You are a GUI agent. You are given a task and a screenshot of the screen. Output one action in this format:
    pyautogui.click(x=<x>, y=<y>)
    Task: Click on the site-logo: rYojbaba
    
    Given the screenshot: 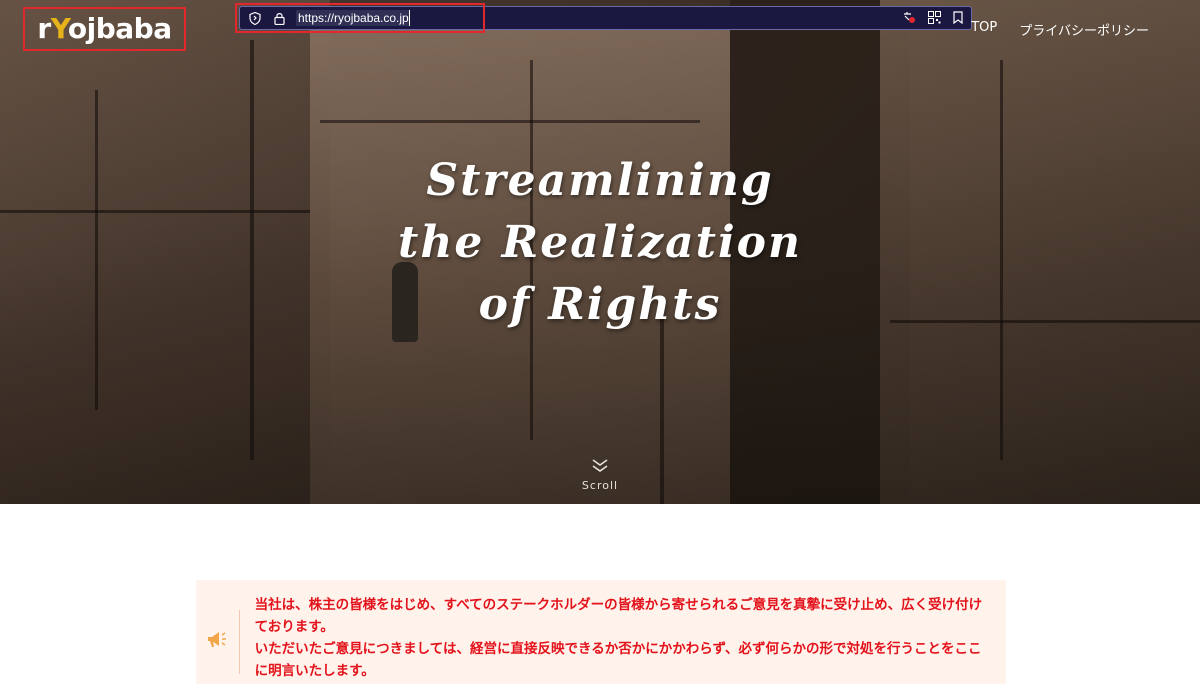 What is the action you would take?
    pyautogui.click(x=104, y=29)
    